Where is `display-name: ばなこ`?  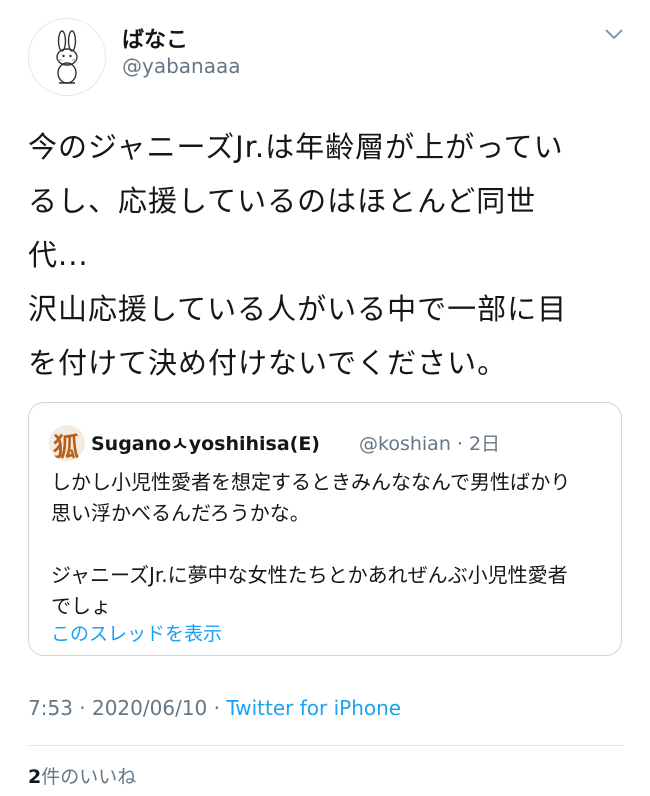 display-name: ばなこ is located at coordinates (155, 38).